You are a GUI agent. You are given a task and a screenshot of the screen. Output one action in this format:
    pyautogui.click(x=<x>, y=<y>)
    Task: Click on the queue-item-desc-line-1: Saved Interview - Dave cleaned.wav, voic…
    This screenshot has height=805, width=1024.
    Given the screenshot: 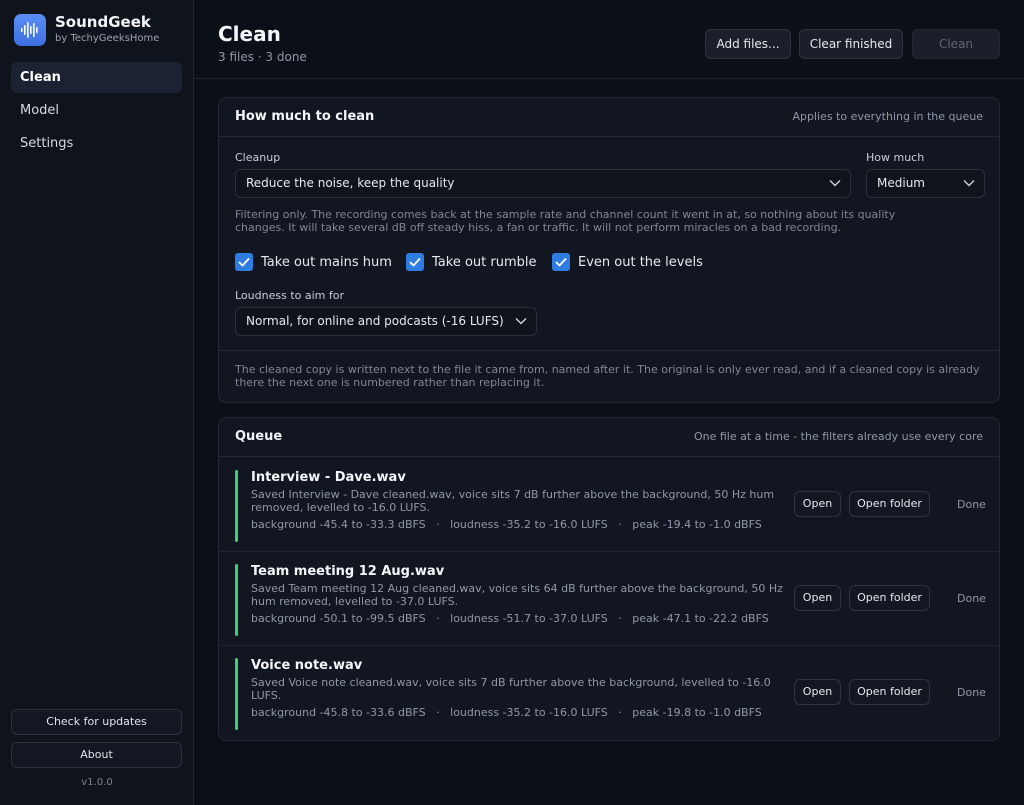 What is the action you would take?
    pyautogui.click(x=513, y=494)
    